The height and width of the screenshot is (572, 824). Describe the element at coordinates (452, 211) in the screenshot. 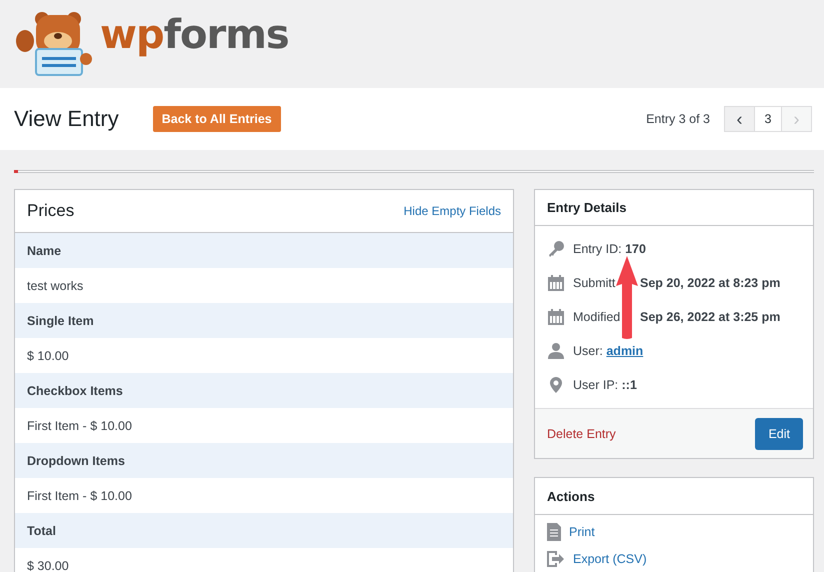

I see `hide-empty-fields-link: Hide Empty Fields` at that location.